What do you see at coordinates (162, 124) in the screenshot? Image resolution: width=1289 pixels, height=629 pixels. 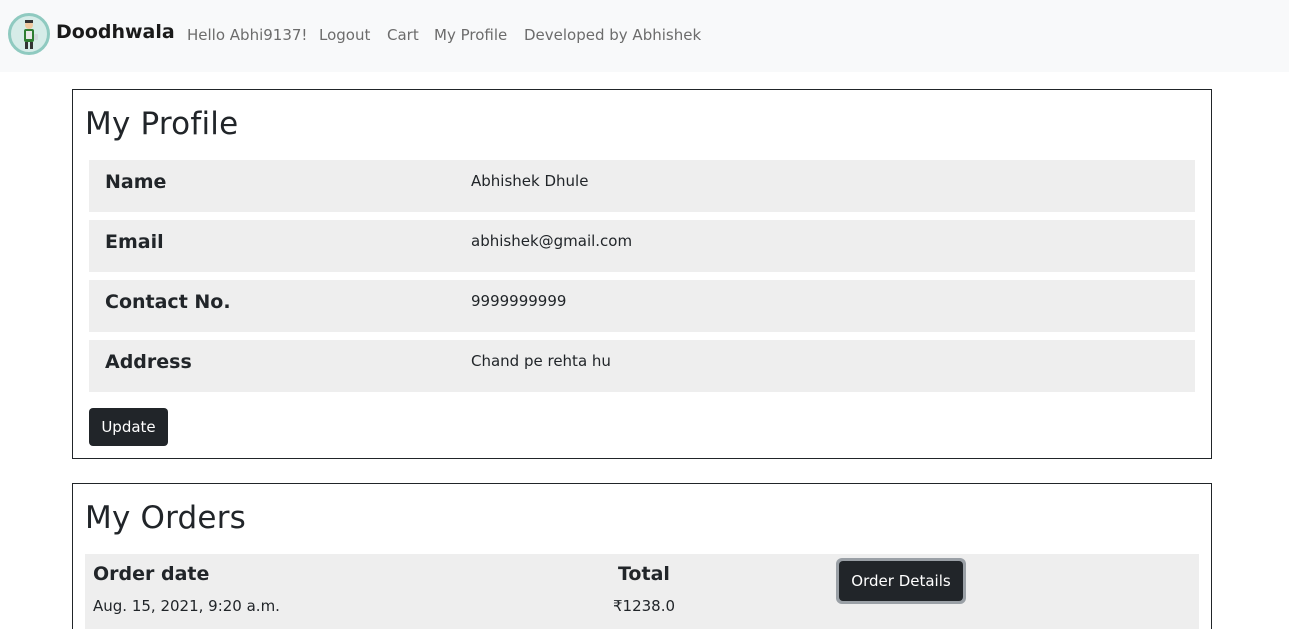 I see `profile-title: My Profile` at bounding box center [162, 124].